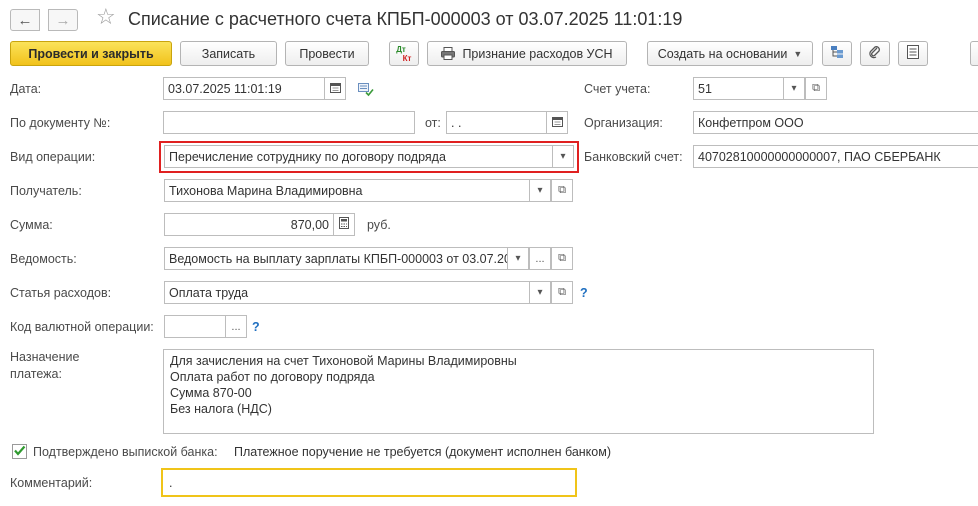 The height and width of the screenshot is (506, 978). Describe the element at coordinates (974, 53) in the screenshot. I see `more-button` at that location.